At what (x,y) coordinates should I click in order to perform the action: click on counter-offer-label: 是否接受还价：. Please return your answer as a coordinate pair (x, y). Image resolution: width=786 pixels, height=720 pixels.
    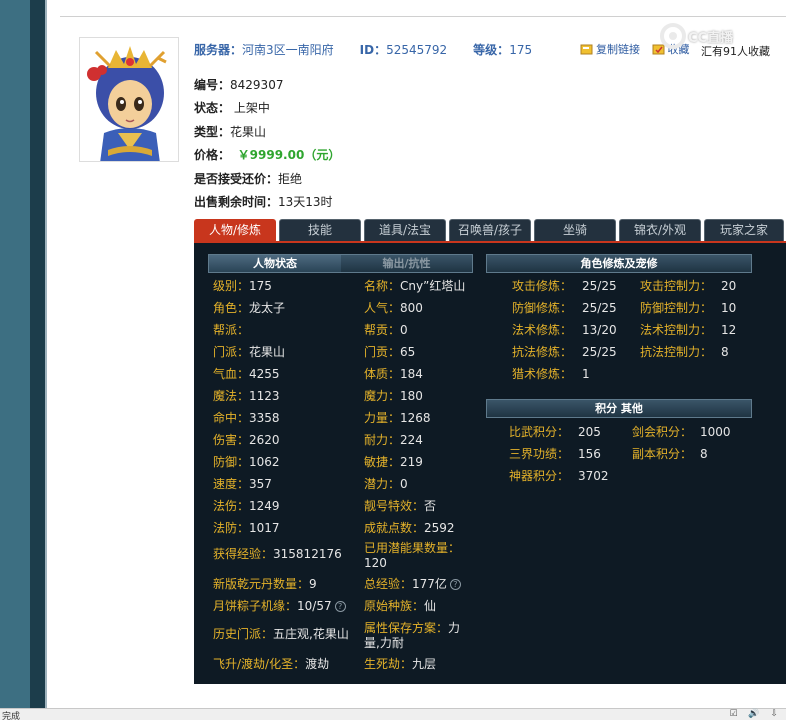
    Looking at the image, I should click on (236, 179).